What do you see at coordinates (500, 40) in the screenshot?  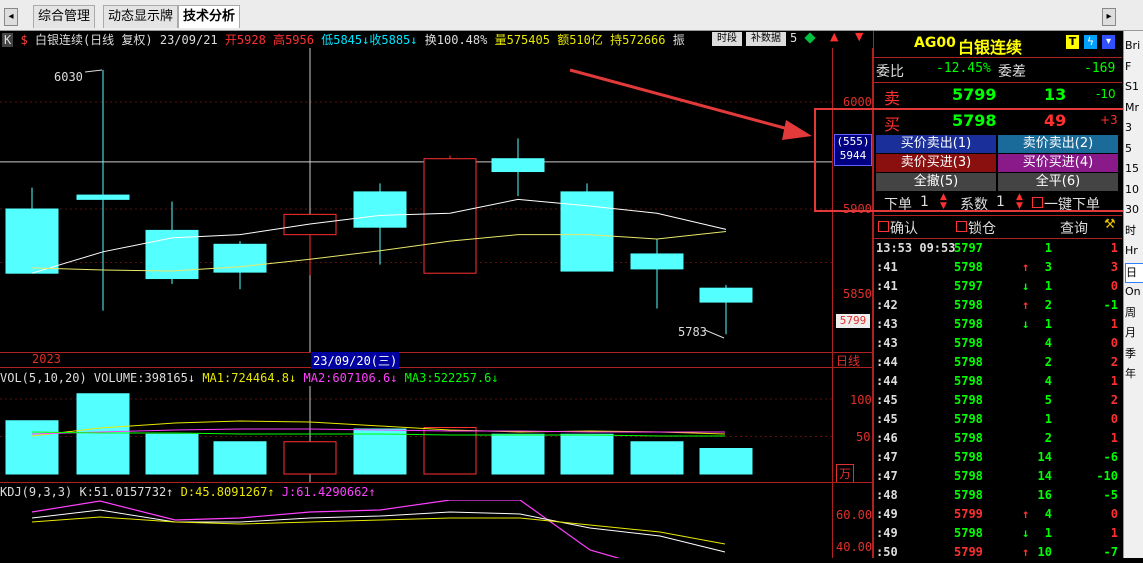 I see `volume-label: 量` at bounding box center [500, 40].